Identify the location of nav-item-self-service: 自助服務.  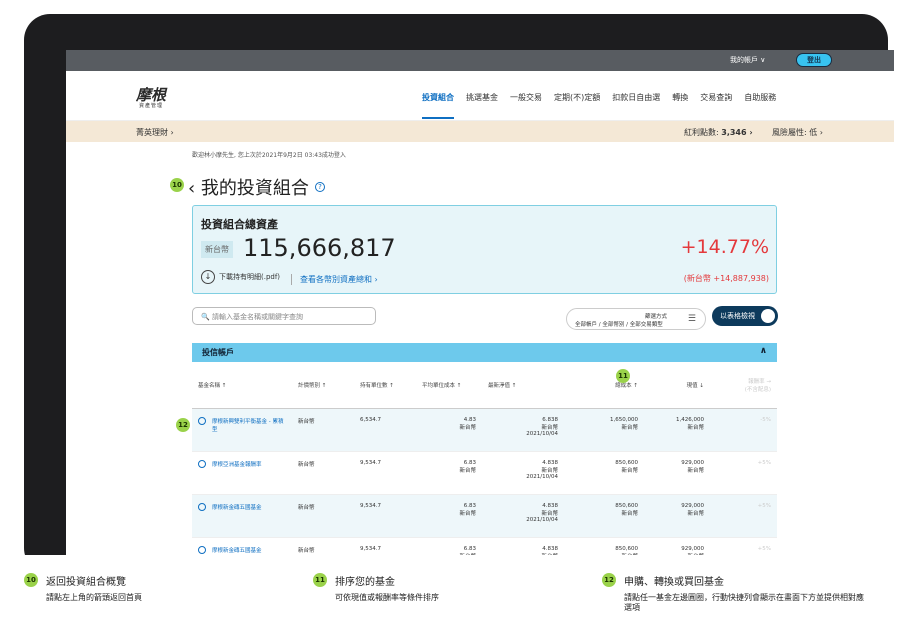
(760, 105).